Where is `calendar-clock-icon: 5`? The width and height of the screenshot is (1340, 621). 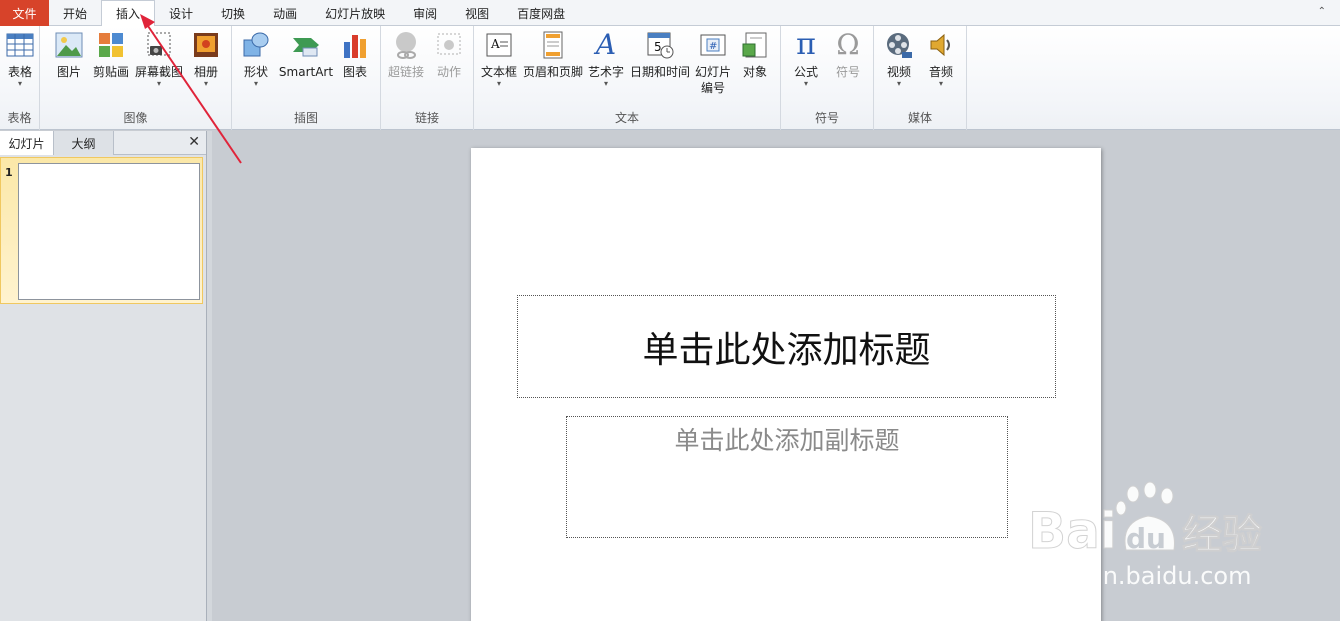 calendar-clock-icon: 5 is located at coordinates (660, 45).